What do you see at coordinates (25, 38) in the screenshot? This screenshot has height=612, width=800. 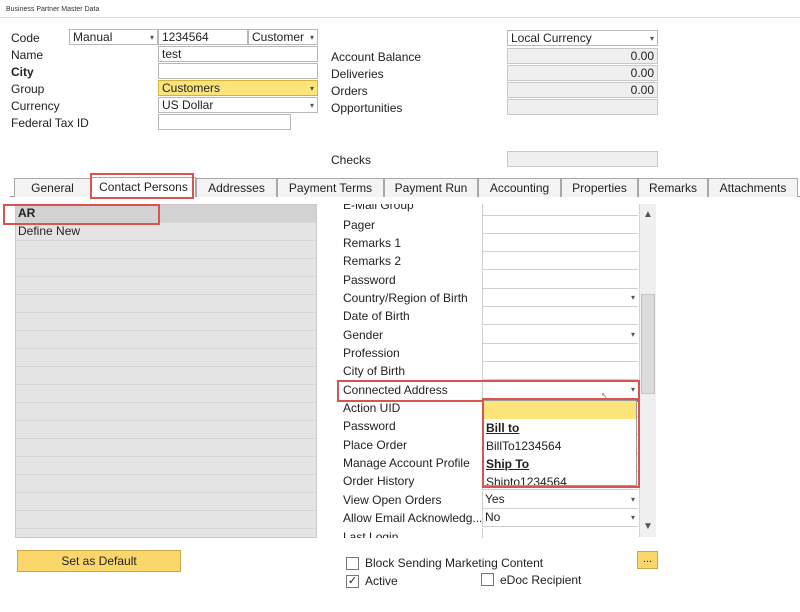 I see `code-label: Code` at bounding box center [25, 38].